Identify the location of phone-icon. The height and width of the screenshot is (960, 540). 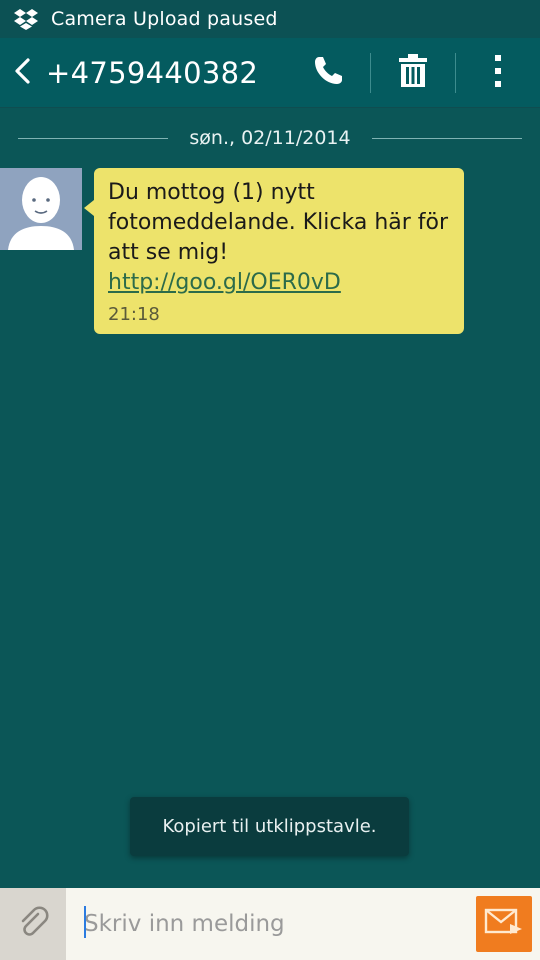
(328, 73).